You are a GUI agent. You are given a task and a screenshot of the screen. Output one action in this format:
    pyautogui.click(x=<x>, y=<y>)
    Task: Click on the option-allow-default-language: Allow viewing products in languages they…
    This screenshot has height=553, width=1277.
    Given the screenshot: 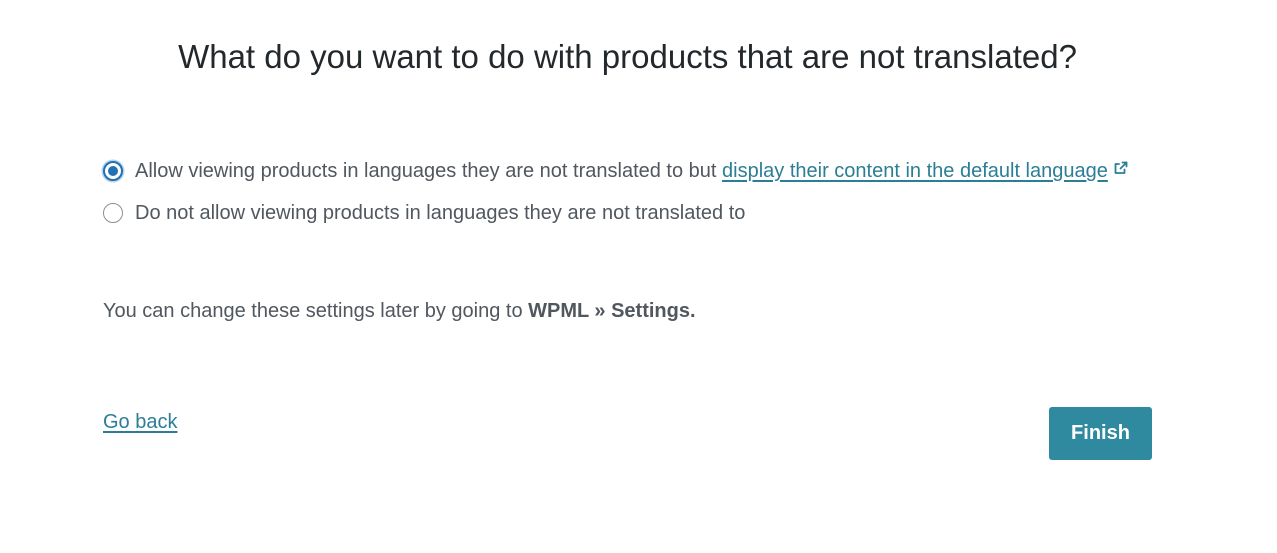 What is the action you would take?
    pyautogui.click(x=633, y=170)
    